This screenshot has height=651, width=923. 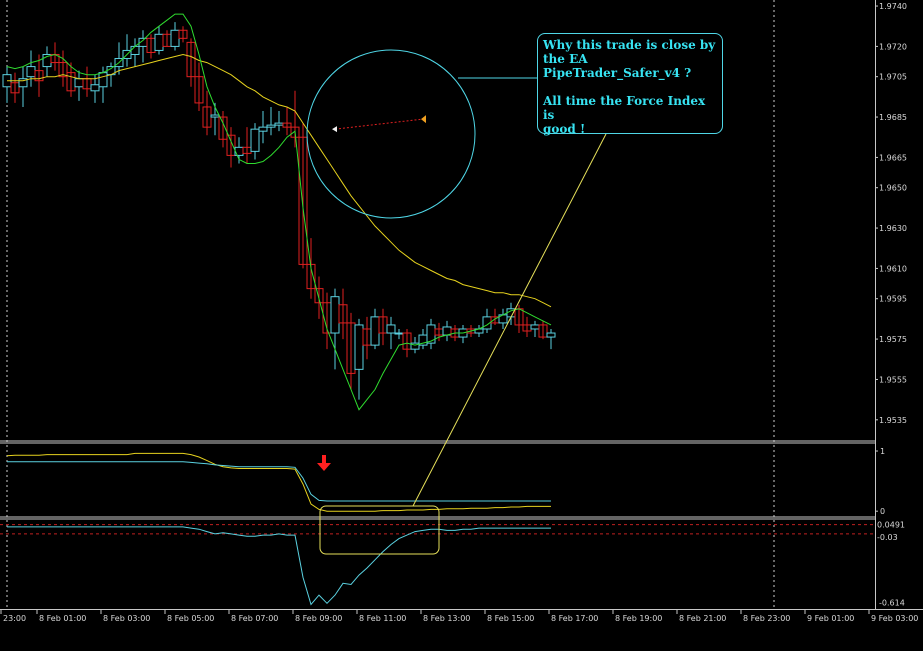 I want to click on time-tick-label: 8 Feb 21:00, so click(x=702, y=618).